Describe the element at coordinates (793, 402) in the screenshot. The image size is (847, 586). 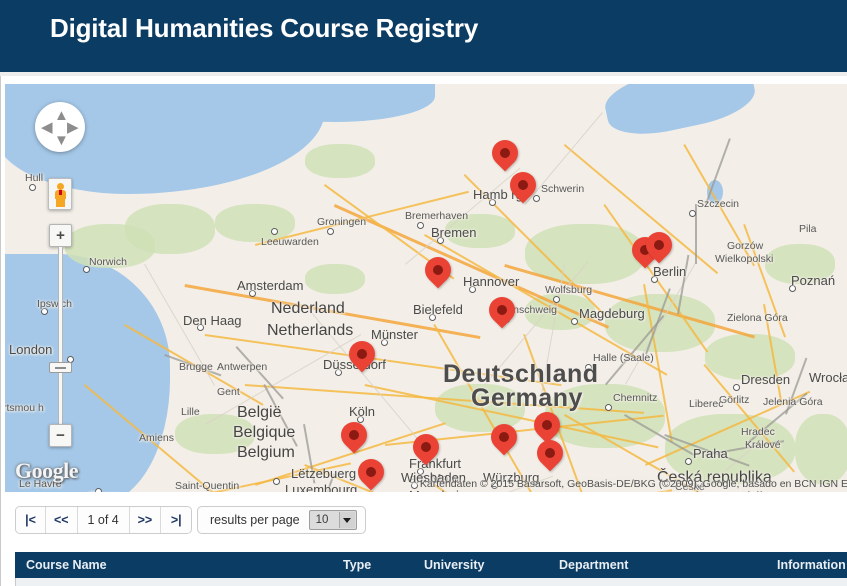
I see `map-place-label: Jelenia Góra` at that location.